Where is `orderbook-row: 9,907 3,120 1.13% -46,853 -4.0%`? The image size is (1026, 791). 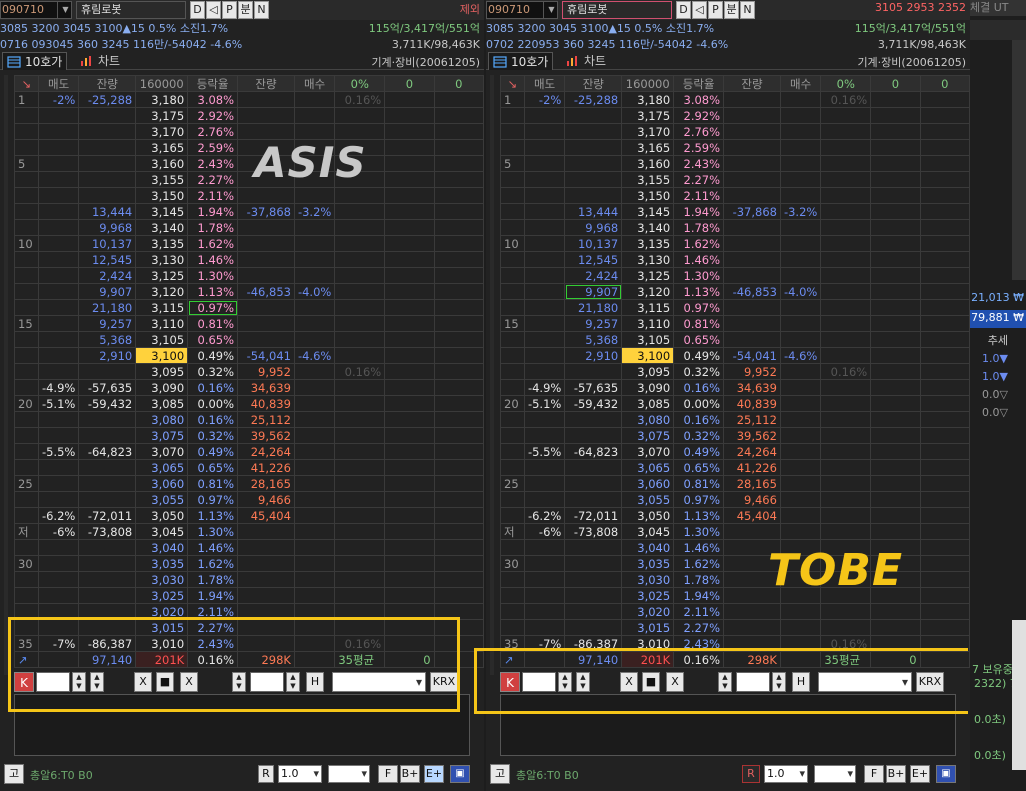
orderbook-row: 9,907 3,120 1.13% -46,853 -4.0% is located at coordinates (735, 291).